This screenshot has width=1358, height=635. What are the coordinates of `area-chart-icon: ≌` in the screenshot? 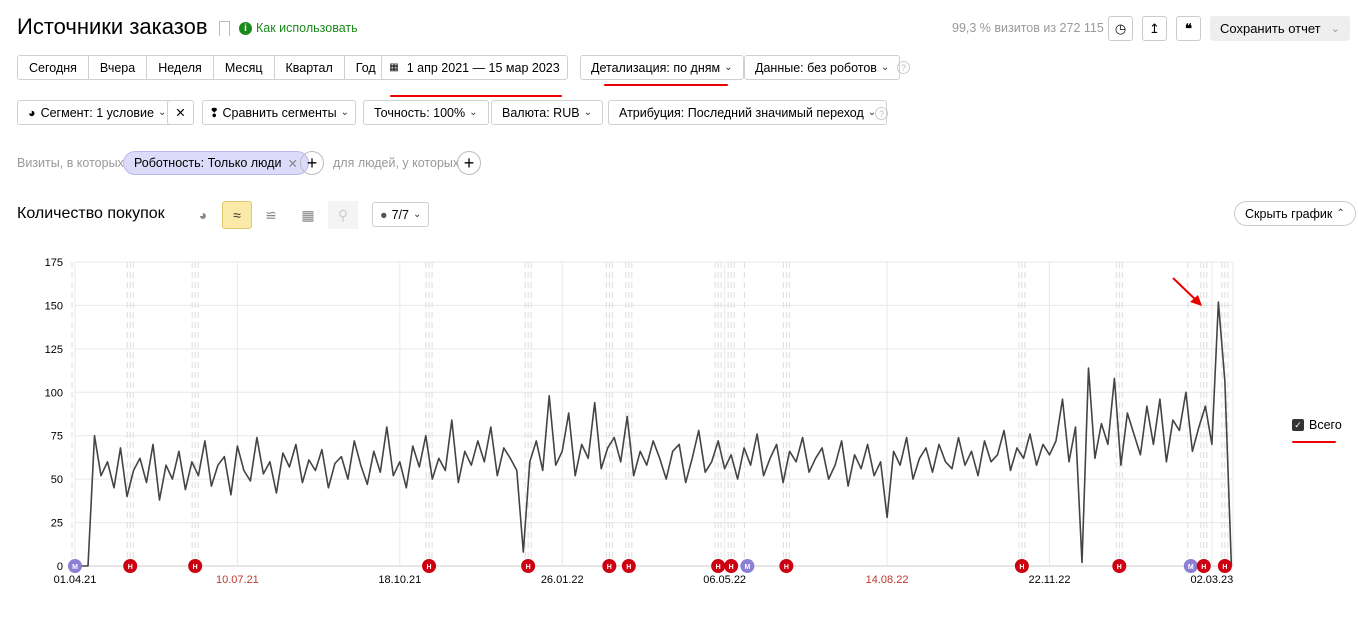 It's located at (271, 215).